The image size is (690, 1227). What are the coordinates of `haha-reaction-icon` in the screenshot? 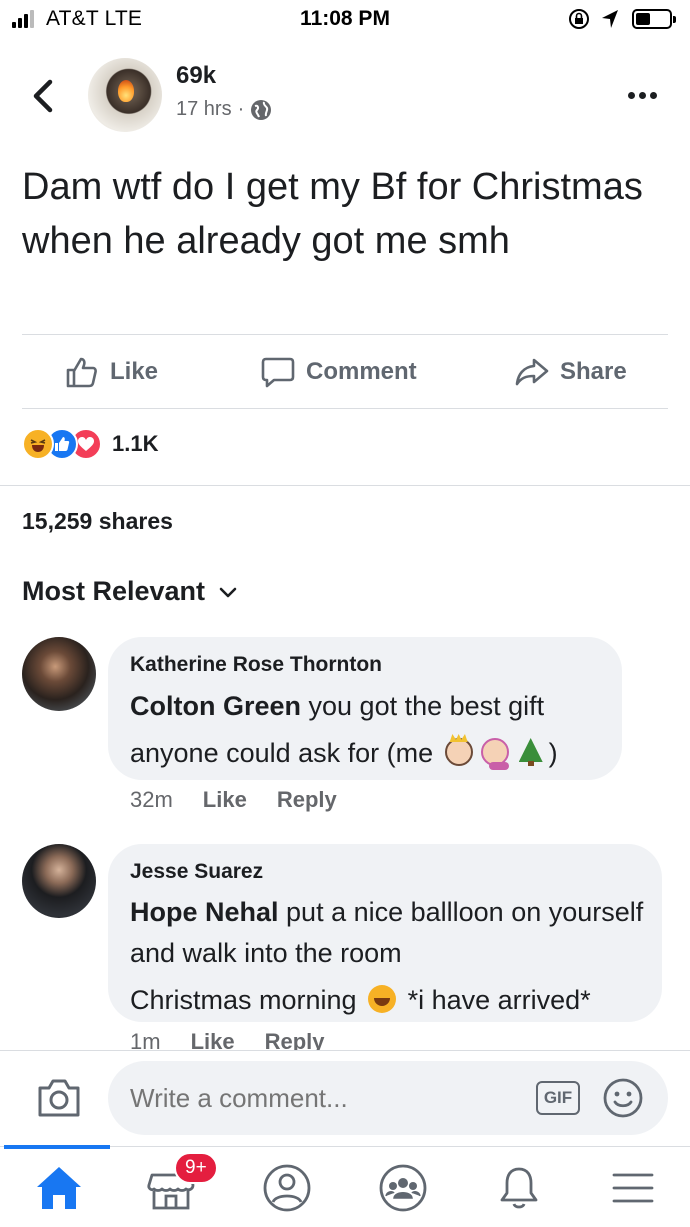 It's located at (38, 444).